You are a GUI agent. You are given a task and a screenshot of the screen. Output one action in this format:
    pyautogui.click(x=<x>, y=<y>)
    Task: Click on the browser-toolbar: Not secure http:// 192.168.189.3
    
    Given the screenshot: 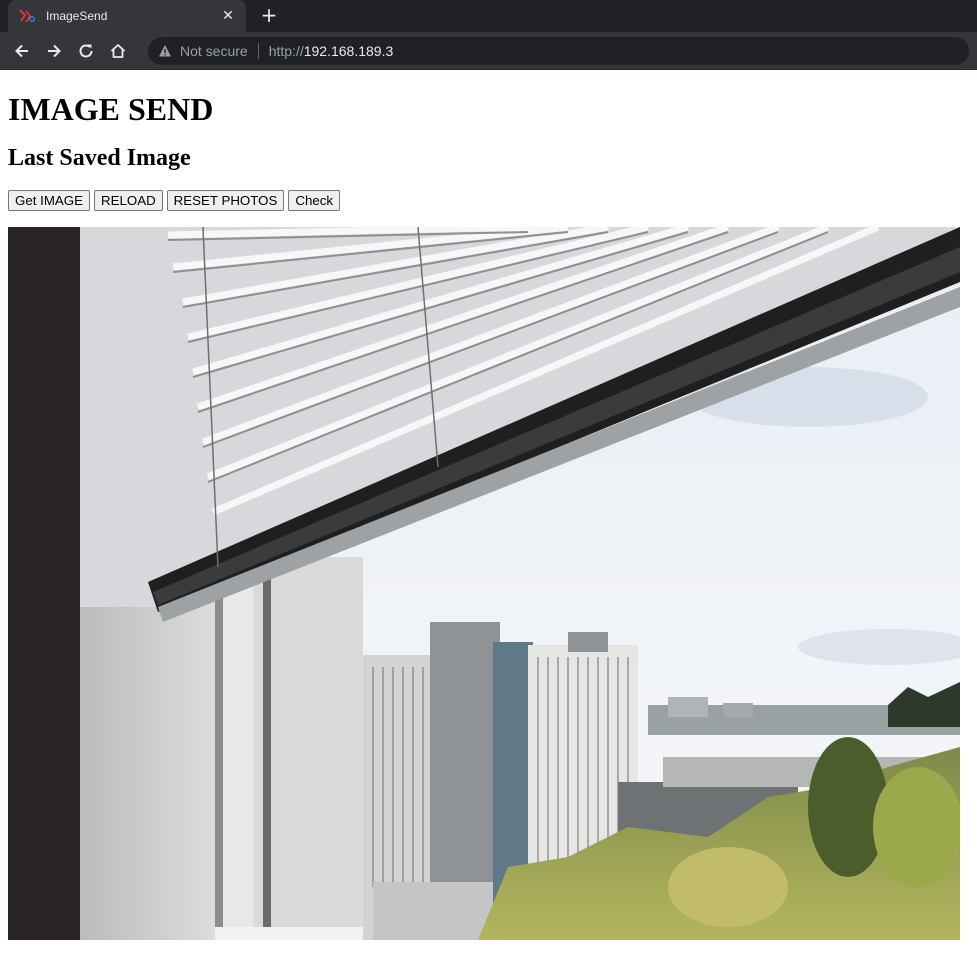 What is the action you would take?
    pyautogui.click(x=488, y=51)
    